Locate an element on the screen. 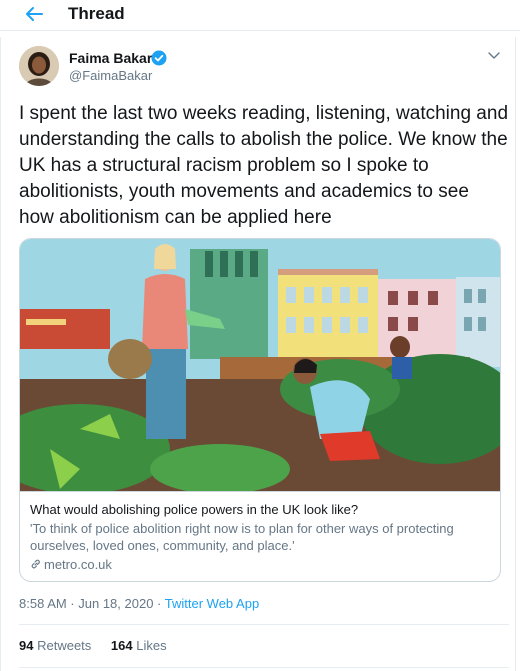 The height and width of the screenshot is (671, 520). verified-badge-icon is located at coordinates (159, 58).